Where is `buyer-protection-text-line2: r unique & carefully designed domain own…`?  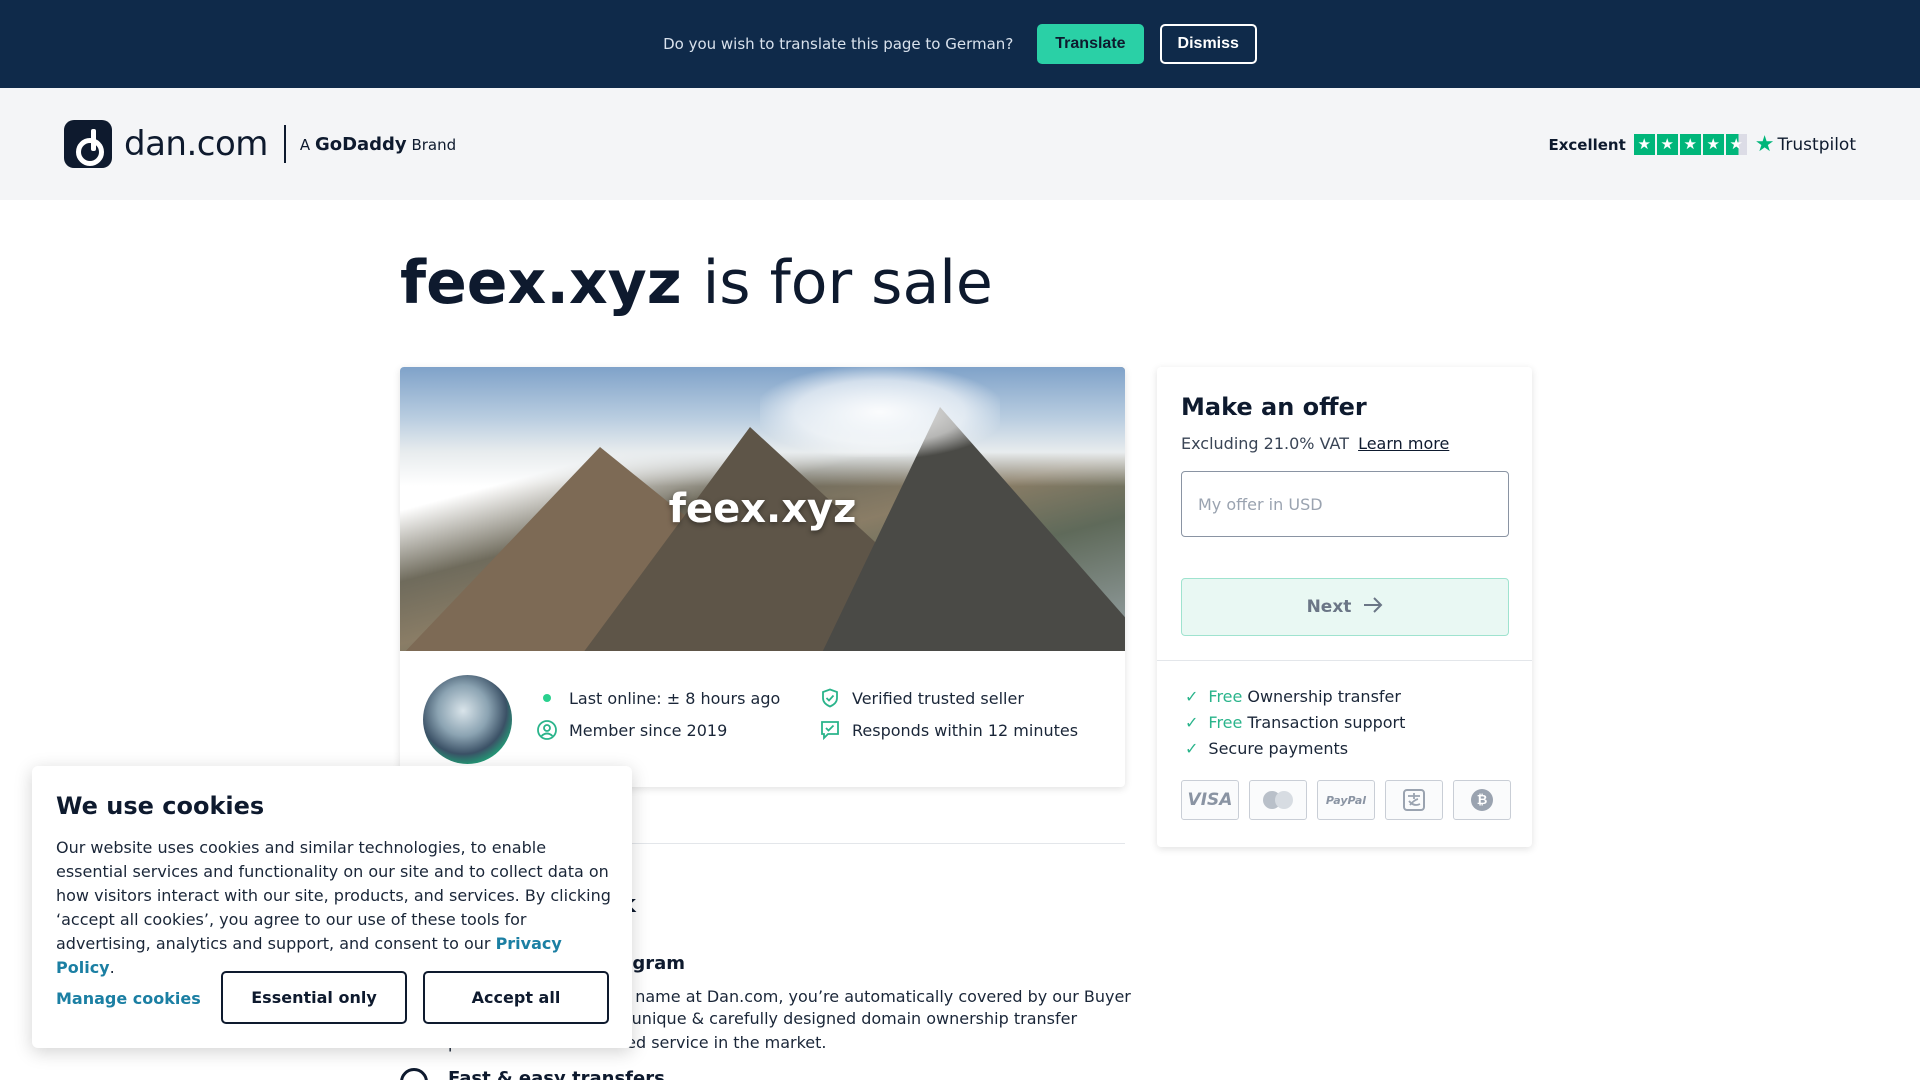
buyer-protection-text-line2: r unique & carefully designed domain own… is located at coordinates (849, 1018).